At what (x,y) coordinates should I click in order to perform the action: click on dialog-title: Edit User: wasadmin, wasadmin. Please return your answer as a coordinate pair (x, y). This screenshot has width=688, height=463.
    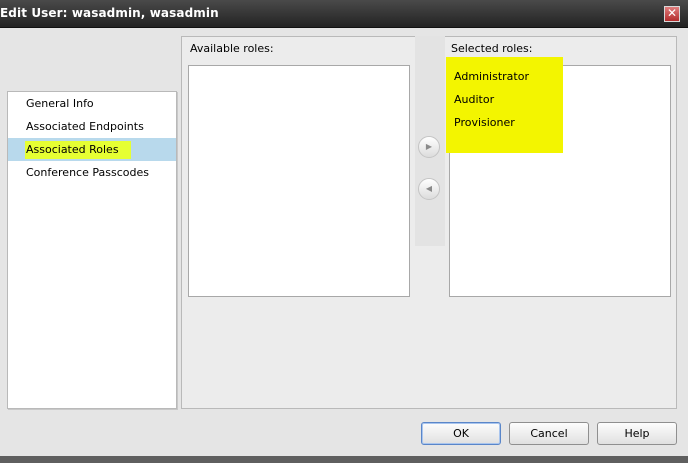
    Looking at the image, I should click on (109, 13).